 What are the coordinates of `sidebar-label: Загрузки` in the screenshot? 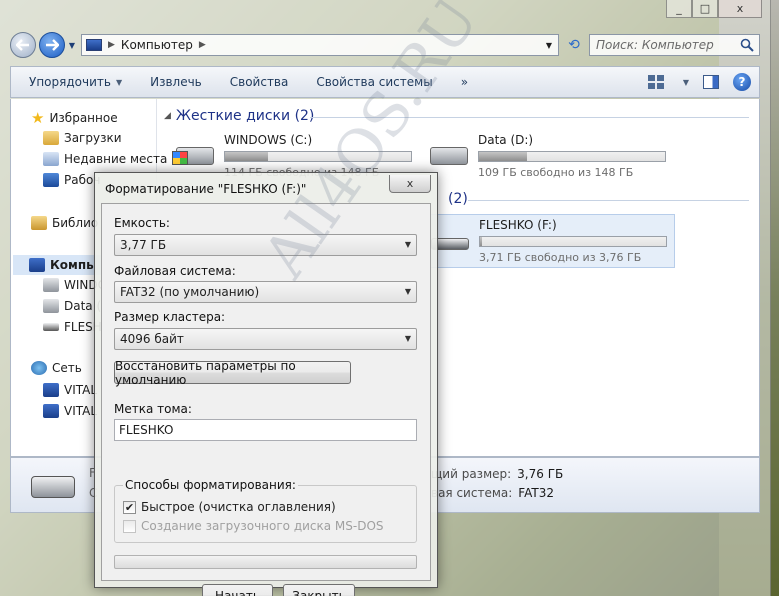 It's located at (93, 138).